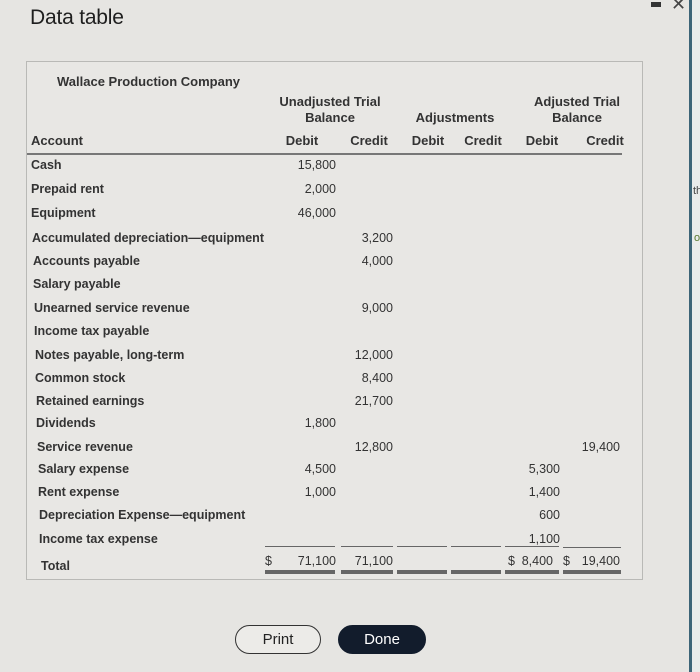 The height and width of the screenshot is (672, 700). Describe the element at coordinates (377, 238) in the screenshot. I see `cell-ut-credit: 3,200` at that location.